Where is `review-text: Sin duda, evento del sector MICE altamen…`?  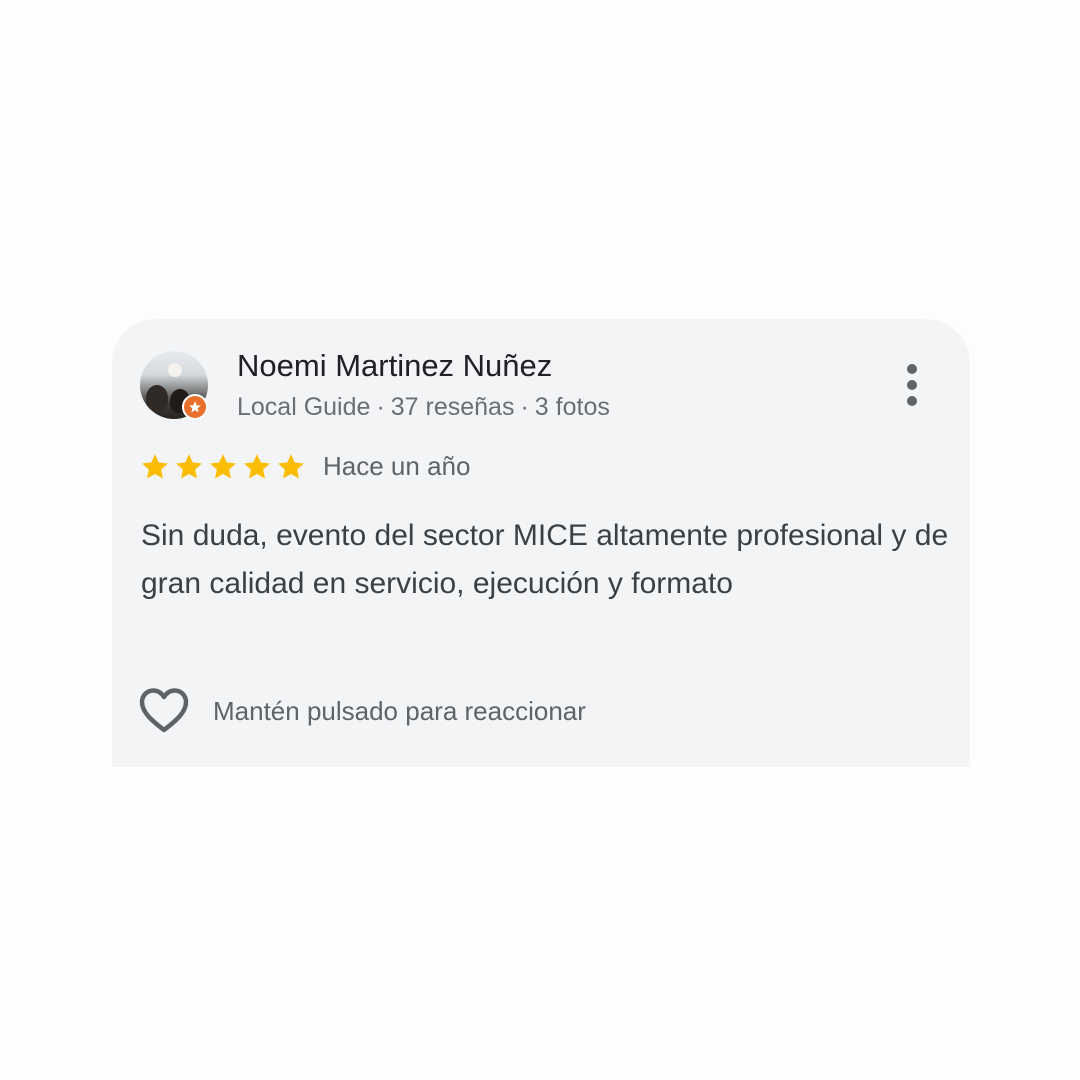
review-text: Sin duda, evento del sector MICE altamen… is located at coordinates (545, 559).